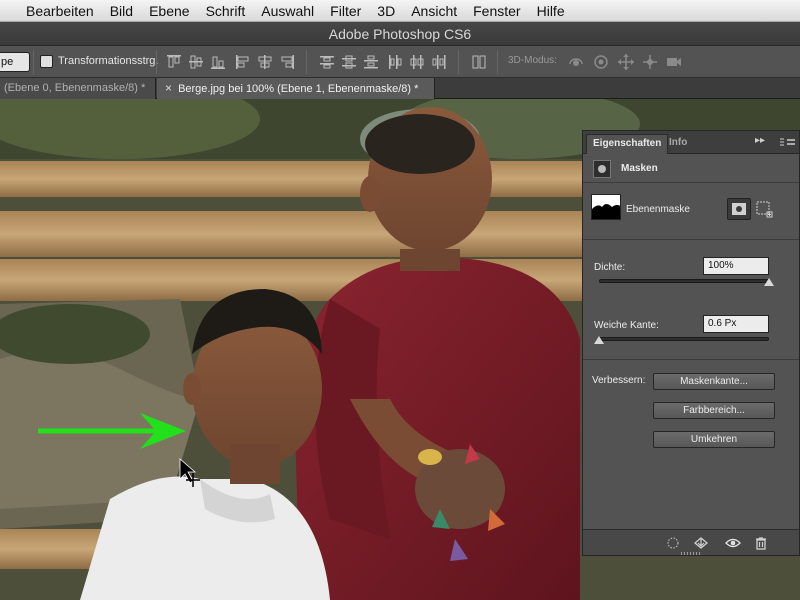  Describe the element at coordinates (551, 11) in the screenshot. I see `menu-hilfe: Hilfe` at that location.